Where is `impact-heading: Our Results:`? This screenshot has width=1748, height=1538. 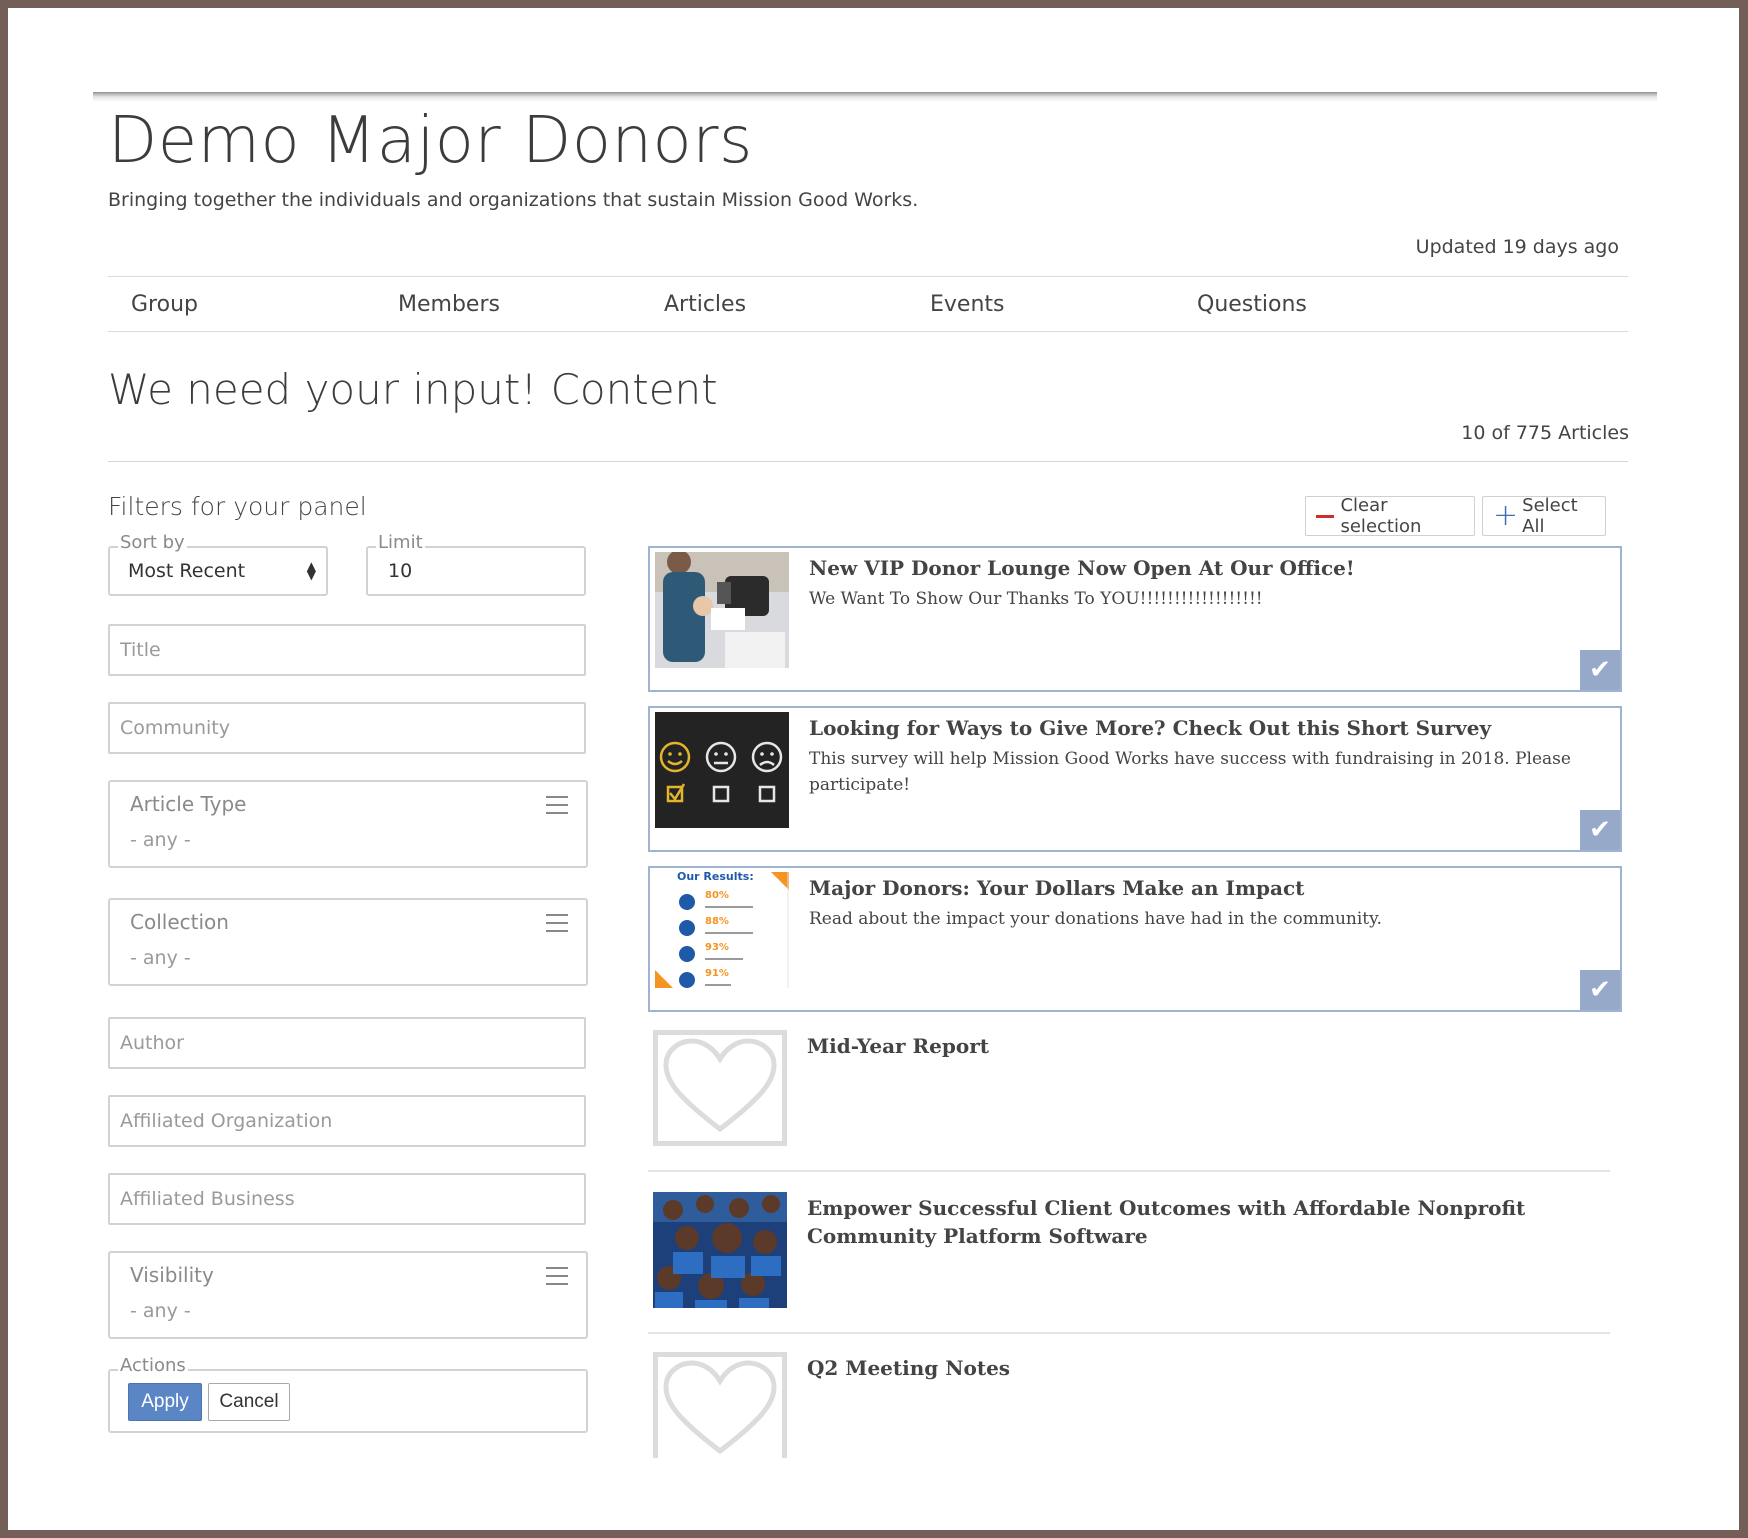
impact-heading: Our Results: is located at coordinates (715, 877).